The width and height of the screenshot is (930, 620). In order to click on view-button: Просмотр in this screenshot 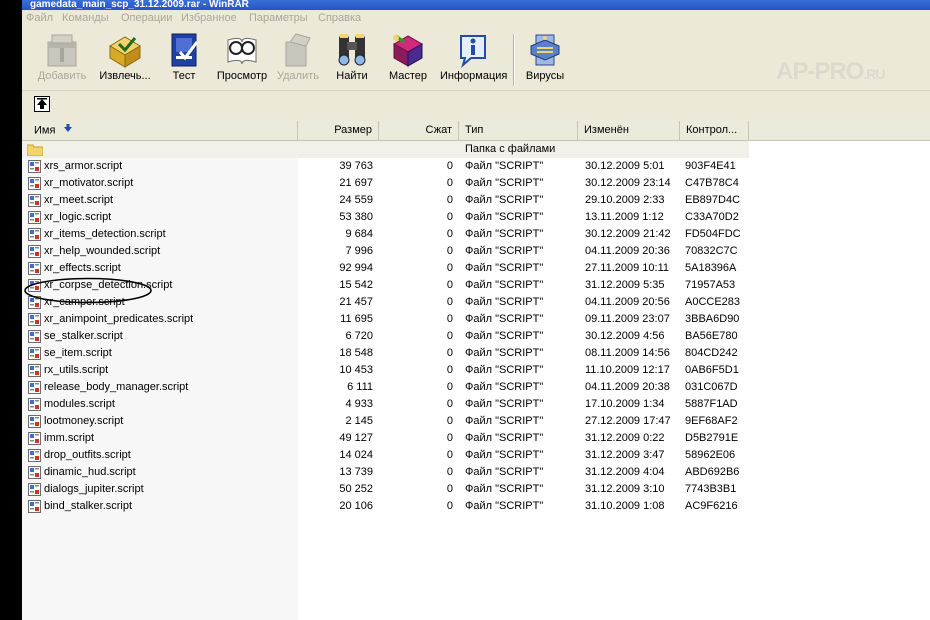, I will do `click(242, 57)`.